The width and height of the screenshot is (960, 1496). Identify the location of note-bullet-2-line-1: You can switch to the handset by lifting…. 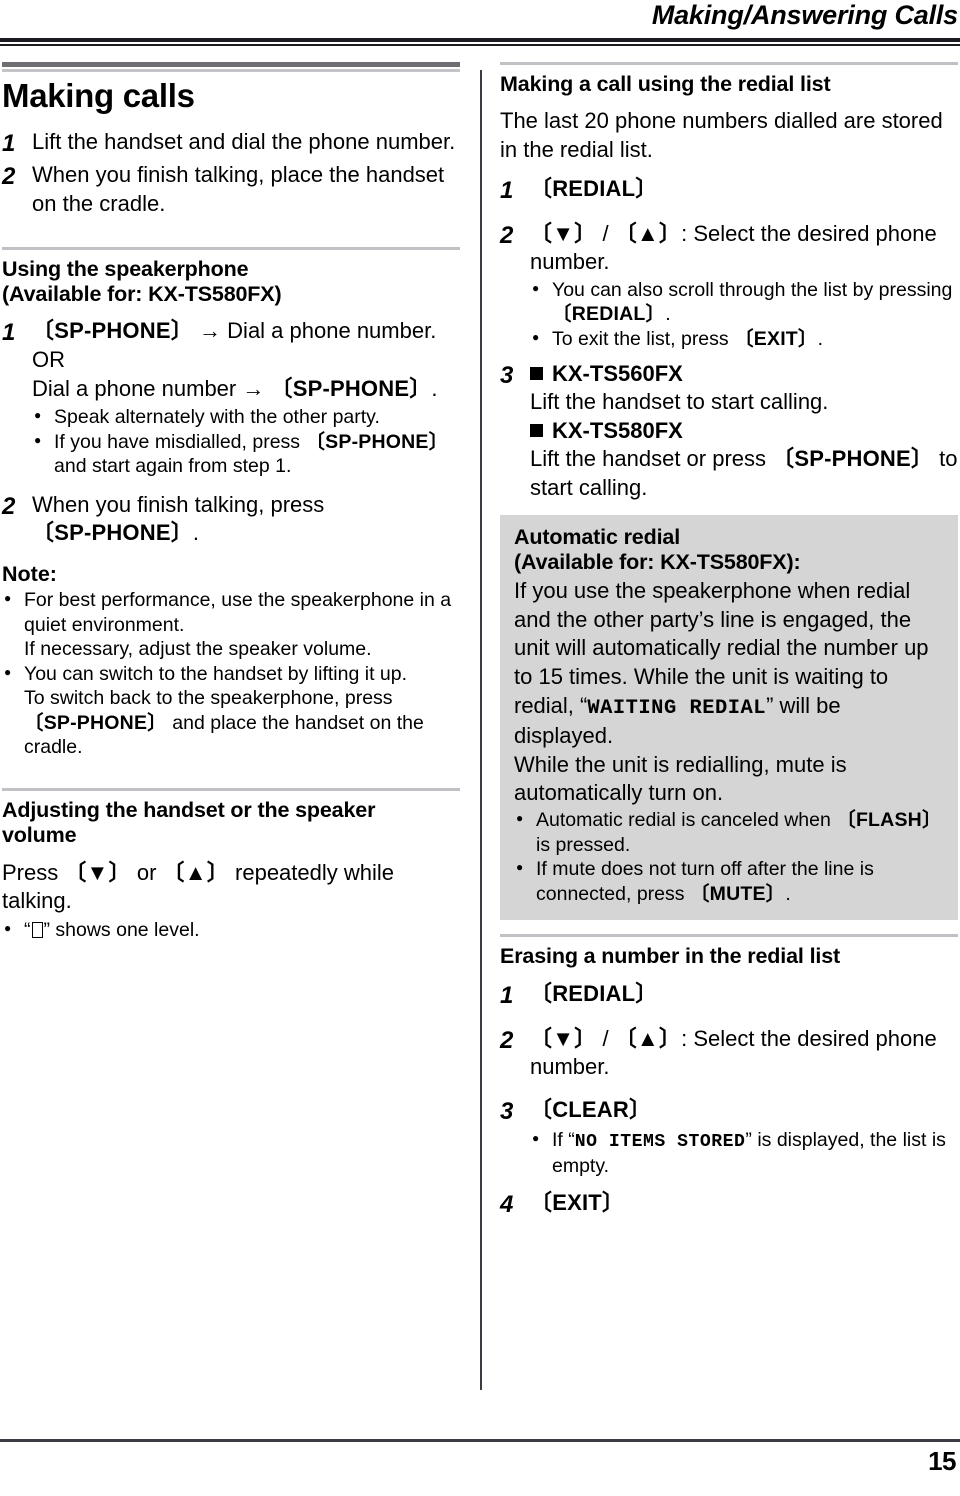
(216, 673).